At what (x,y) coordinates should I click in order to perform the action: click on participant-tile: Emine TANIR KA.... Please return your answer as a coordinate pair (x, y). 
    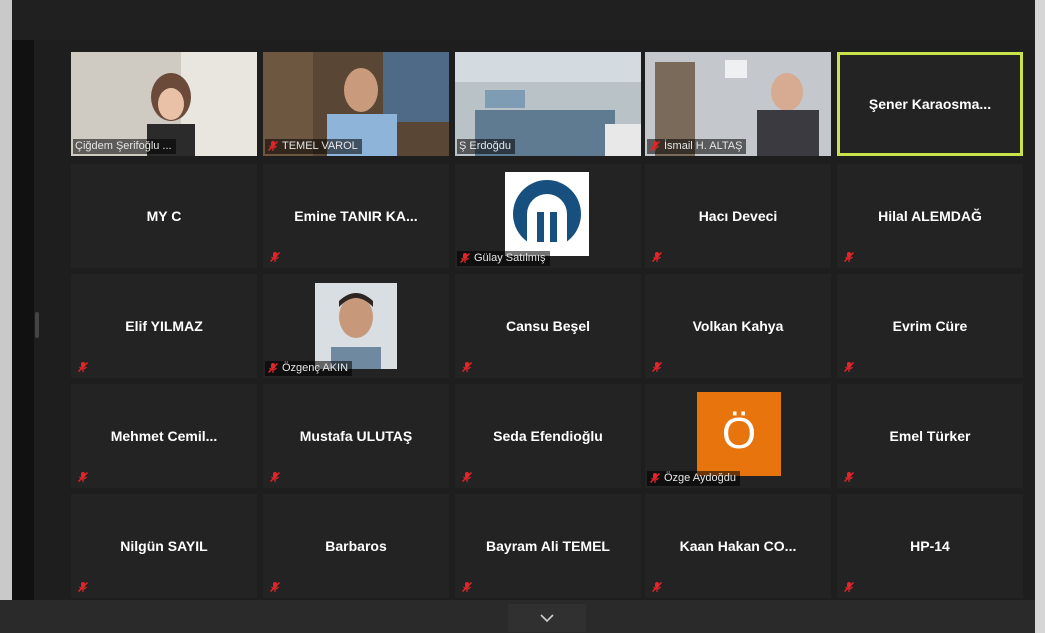
    Looking at the image, I should click on (356, 216).